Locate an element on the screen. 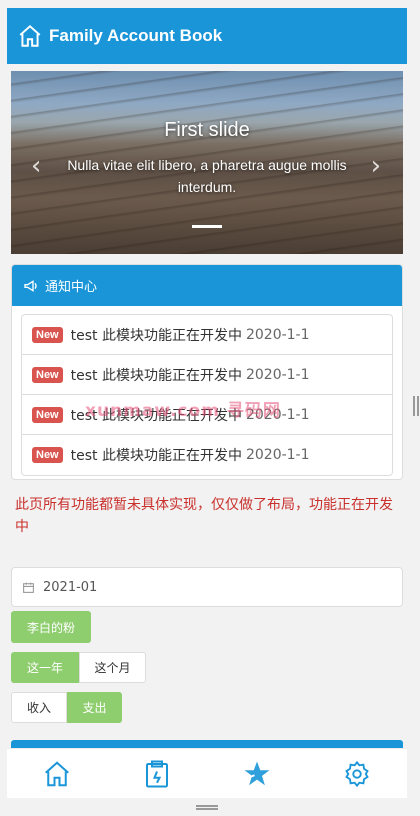  tab-records is located at coordinates (157, 774).